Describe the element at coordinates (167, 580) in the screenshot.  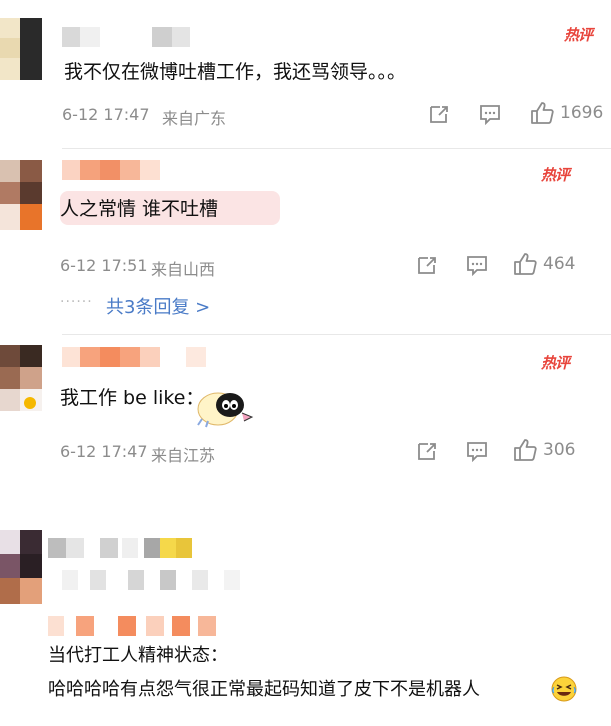
I see `user-subtitle-blurred` at that location.